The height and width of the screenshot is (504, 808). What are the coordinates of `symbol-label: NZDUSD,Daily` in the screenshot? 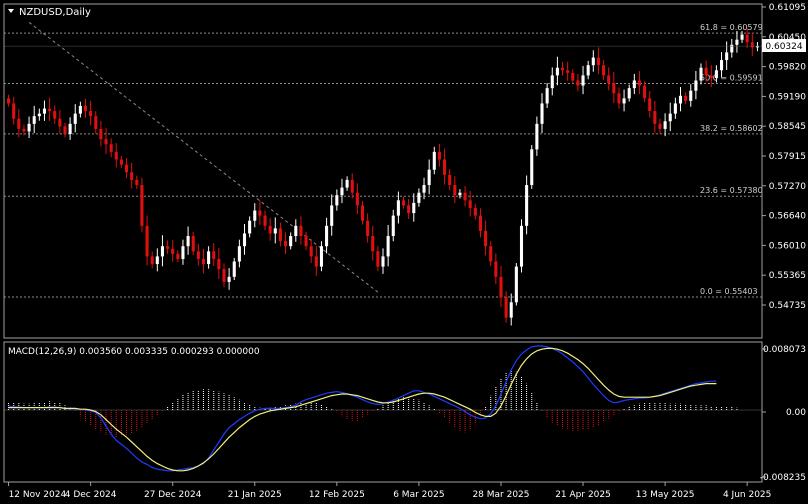 It's located at (55, 12).